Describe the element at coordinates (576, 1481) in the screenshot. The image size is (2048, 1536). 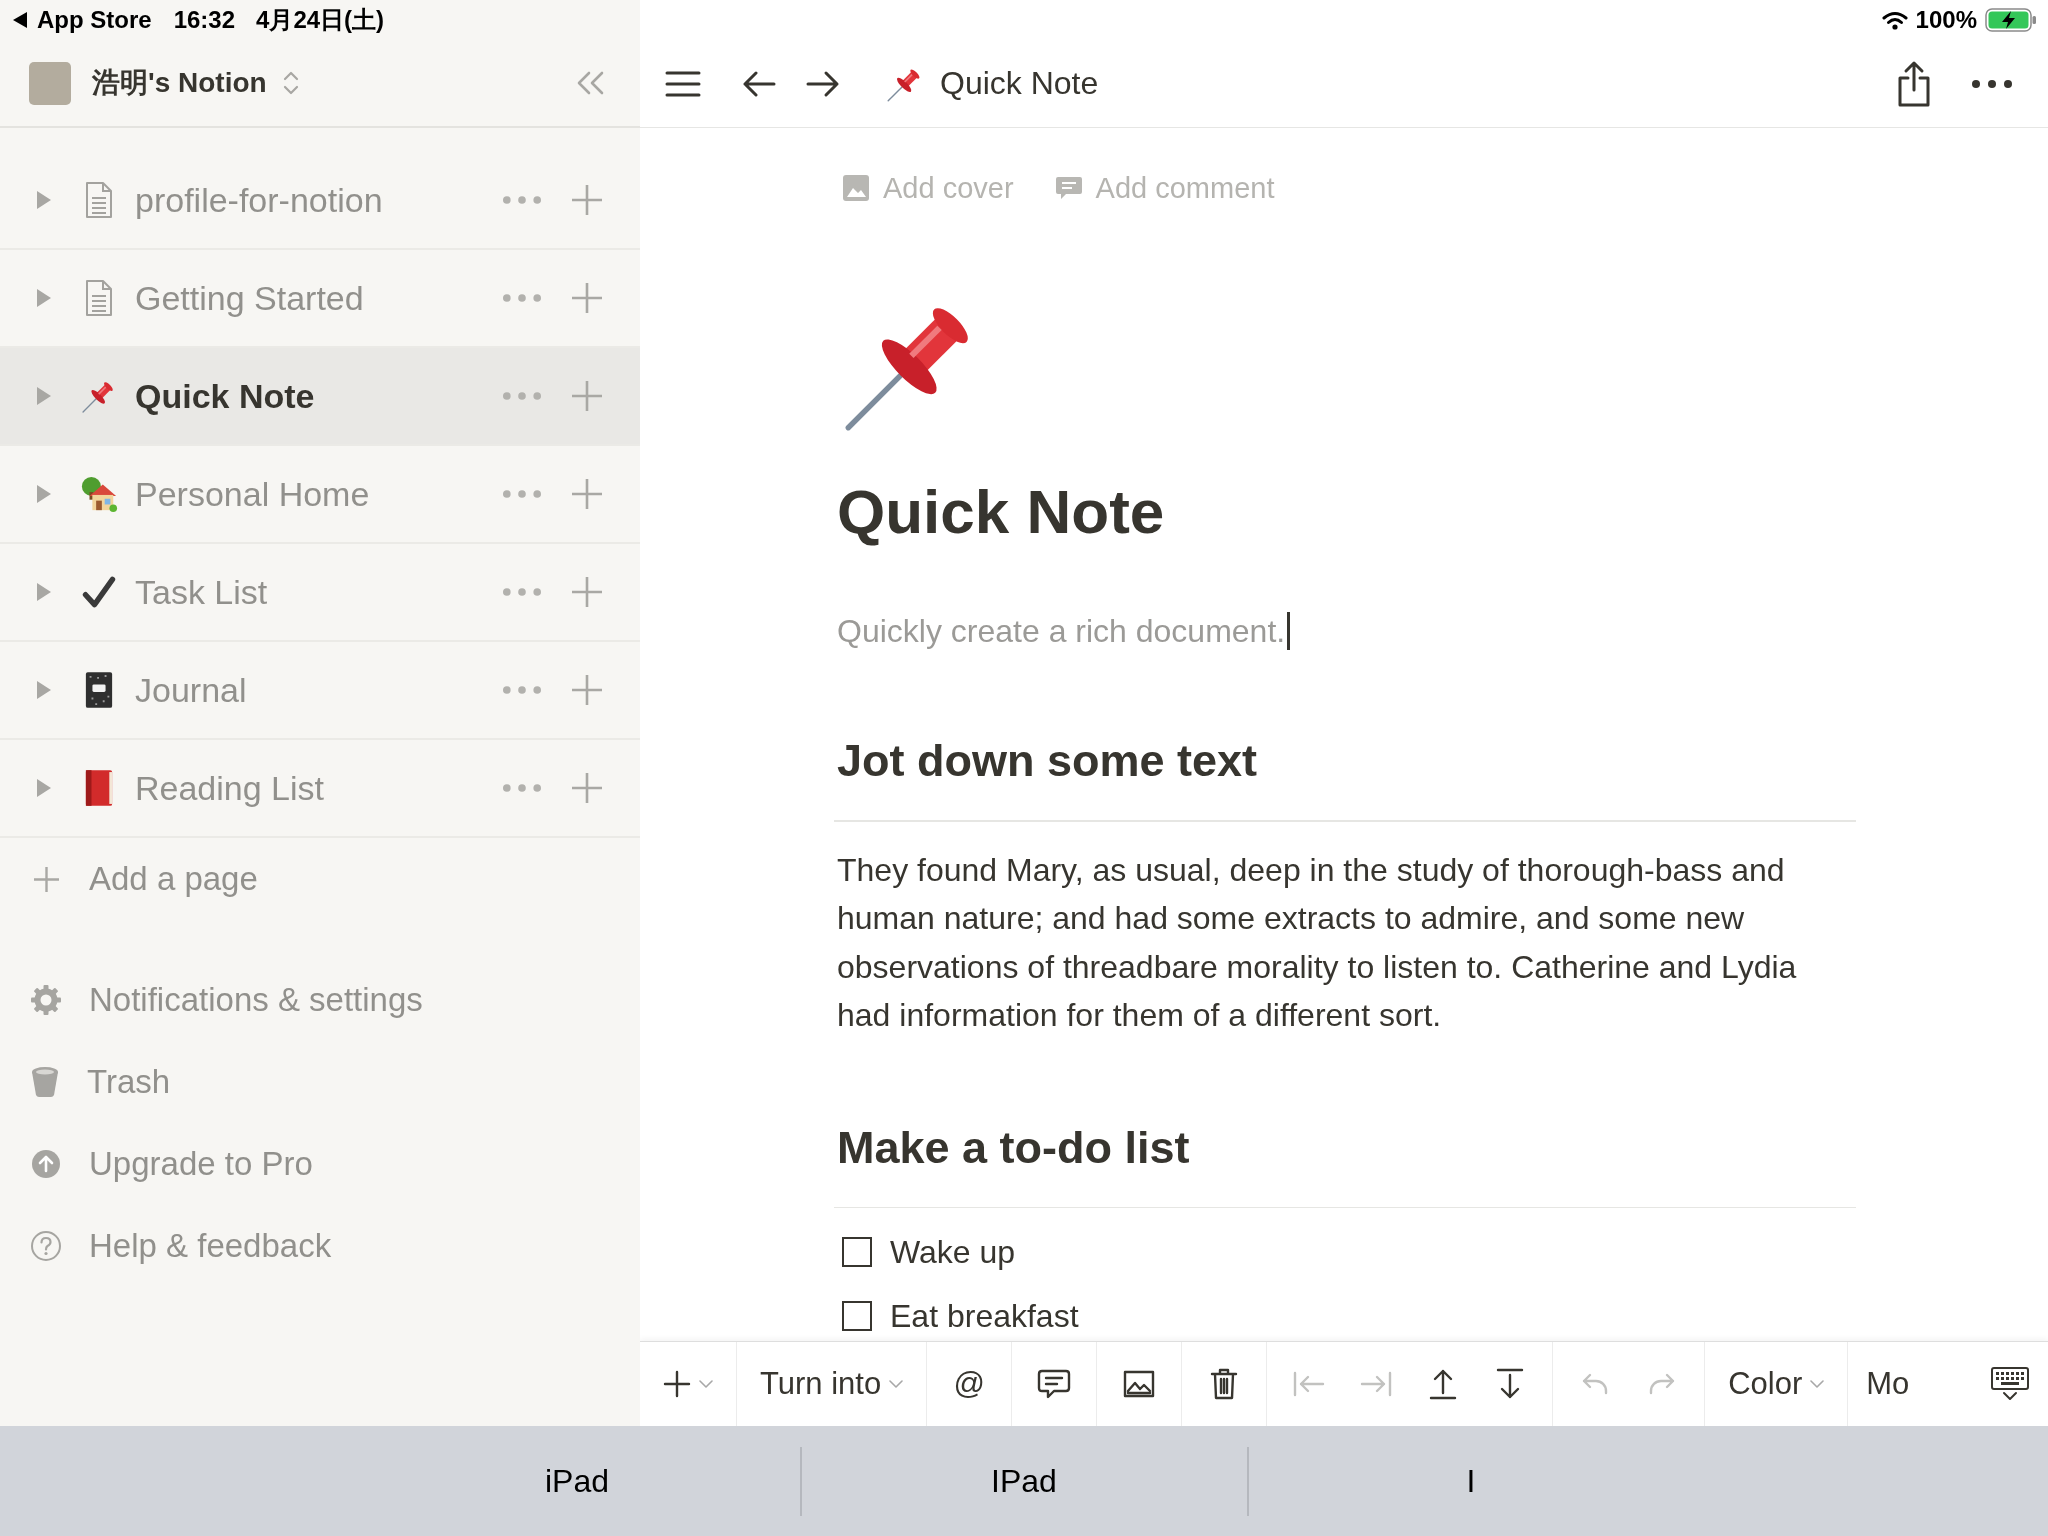
I see `suggestion-button: iPad` at that location.